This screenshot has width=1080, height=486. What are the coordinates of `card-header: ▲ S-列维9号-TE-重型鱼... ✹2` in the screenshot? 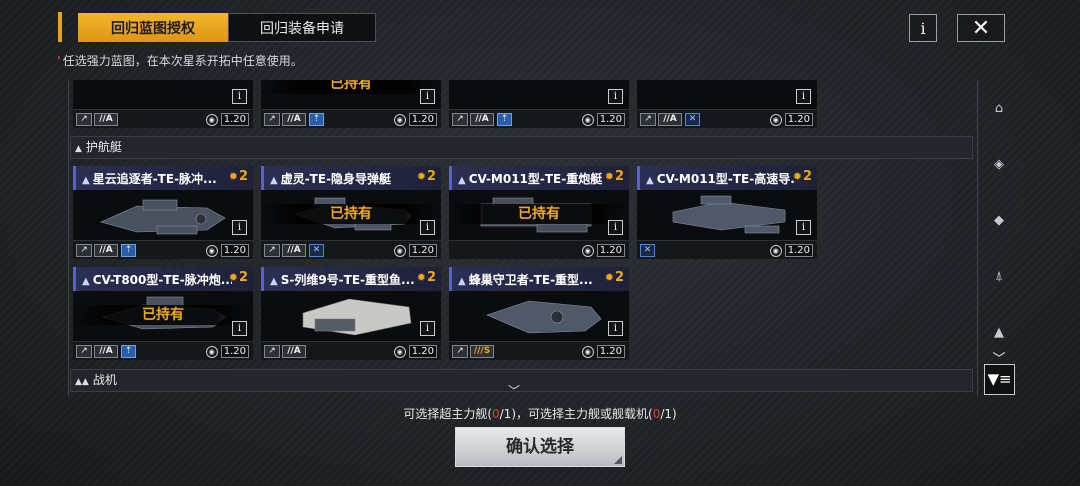 It's located at (351, 279).